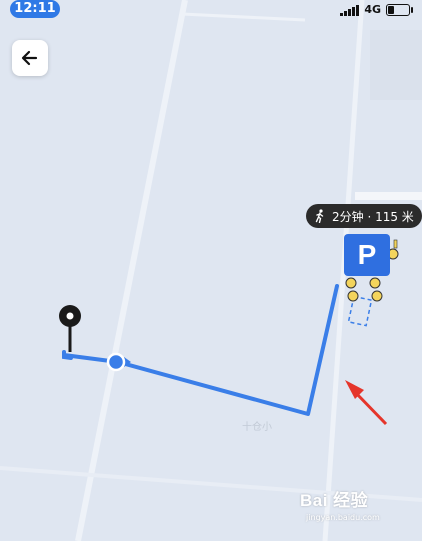 This screenshot has height=541, width=422. What do you see at coordinates (350, 10) in the screenshot?
I see `signal-icon` at bounding box center [350, 10].